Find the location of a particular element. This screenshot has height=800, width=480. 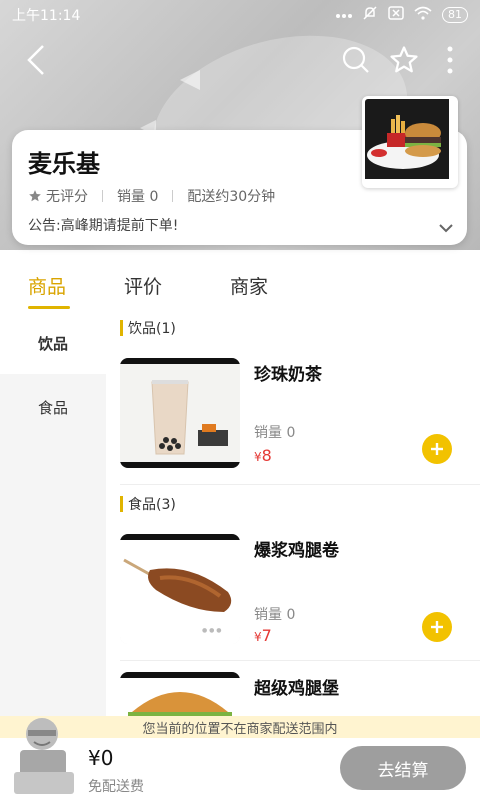

delivery-time: 配送约30分钟 is located at coordinates (231, 197).